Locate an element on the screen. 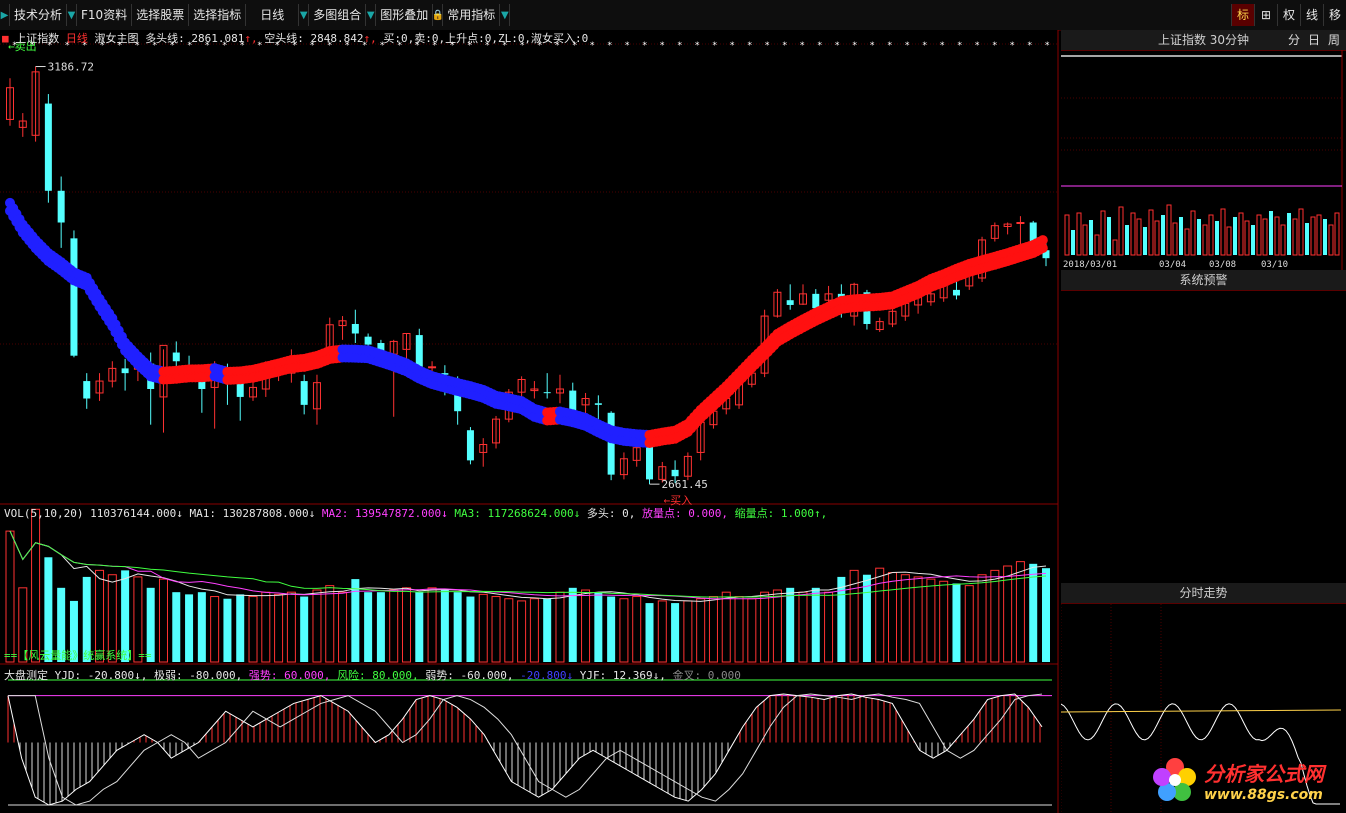 This screenshot has width=1346, height=813. side-tabs: 分 日 周 is located at coordinates (1314, 40).